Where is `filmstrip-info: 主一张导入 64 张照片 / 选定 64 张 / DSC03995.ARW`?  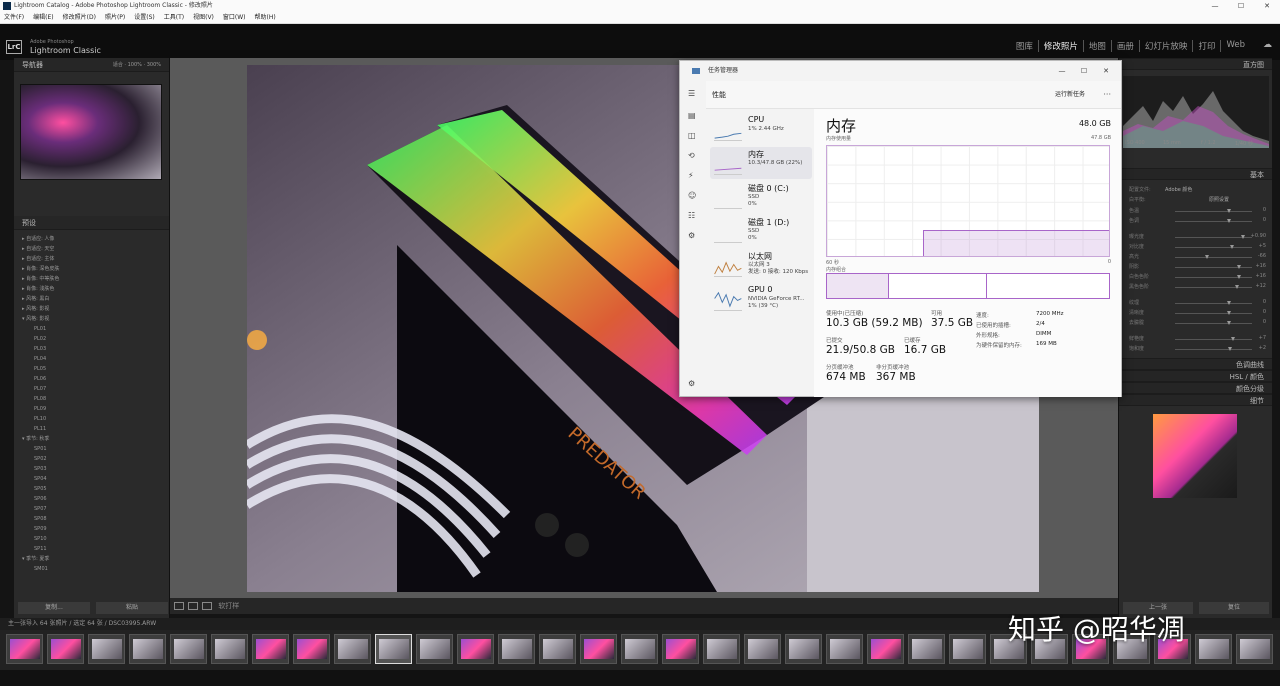
filmstrip-info: 主一张导入 64 张照片 / 选定 64 张 / DSC03995.ARW is located at coordinates (82, 623).